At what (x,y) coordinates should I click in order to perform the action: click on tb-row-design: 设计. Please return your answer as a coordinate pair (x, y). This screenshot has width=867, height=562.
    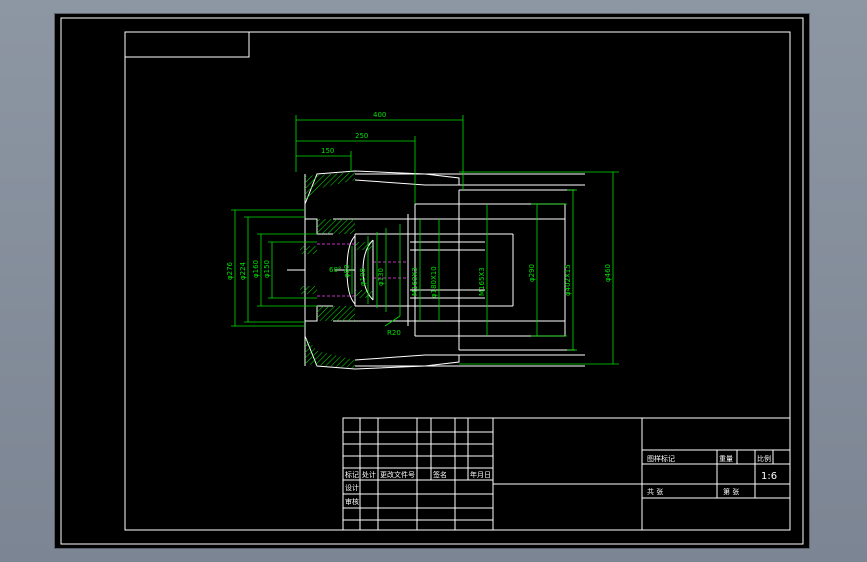
    Looking at the image, I should click on (352, 487).